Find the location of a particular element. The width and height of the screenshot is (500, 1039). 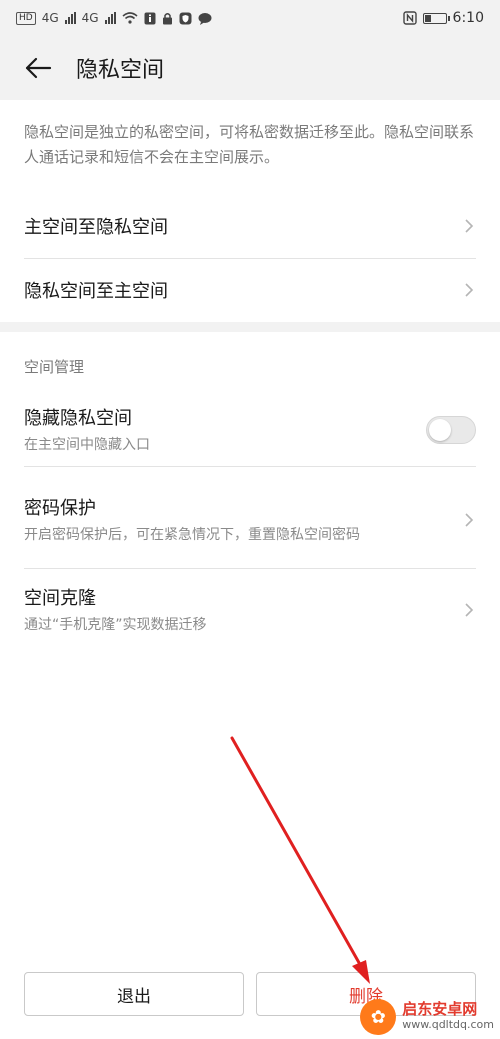

watermark-logo-icon: ✿ is located at coordinates (378, 1017).